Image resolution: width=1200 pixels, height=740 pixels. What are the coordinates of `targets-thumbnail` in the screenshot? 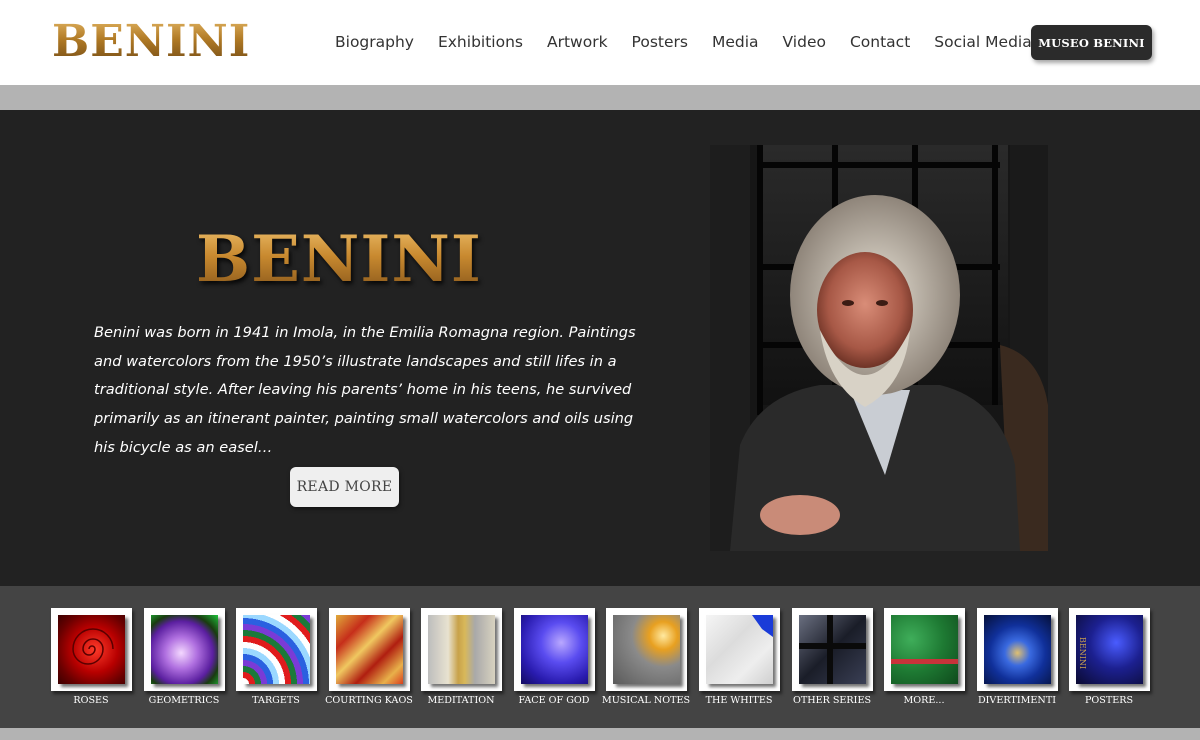 It's located at (276, 649).